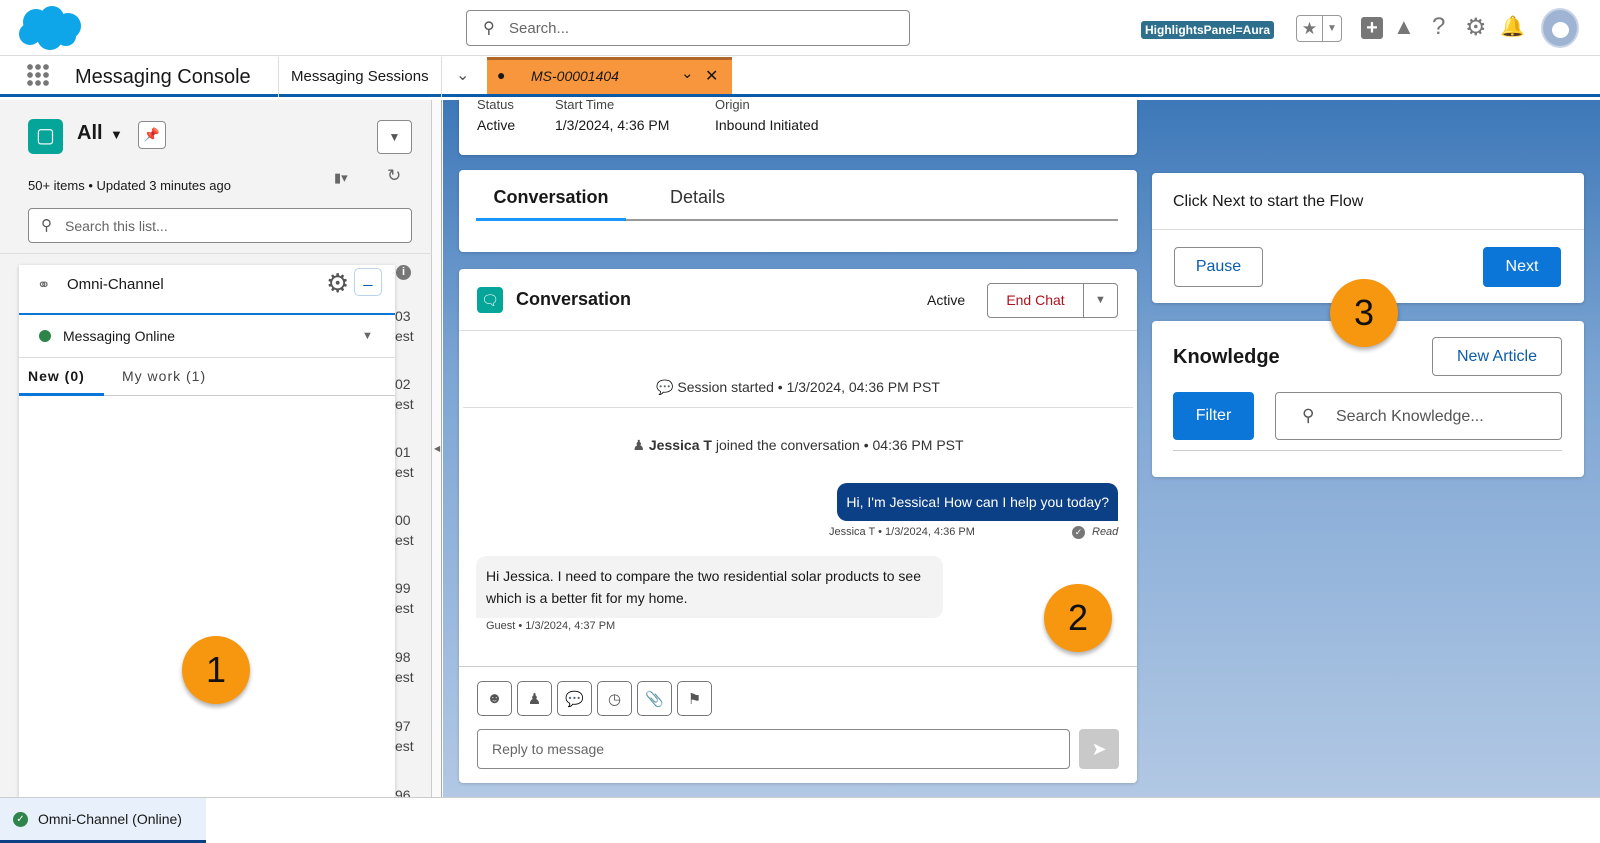  Describe the element at coordinates (1218, 267) in the screenshot. I see `pause-button: Pause` at that location.